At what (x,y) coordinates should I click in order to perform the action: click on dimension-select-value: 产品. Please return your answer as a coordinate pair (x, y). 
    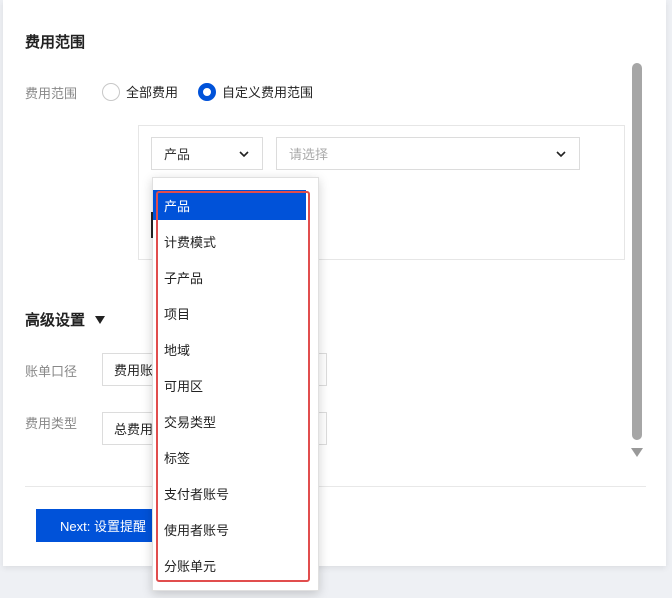
    Looking at the image, I should click on (177, 155).